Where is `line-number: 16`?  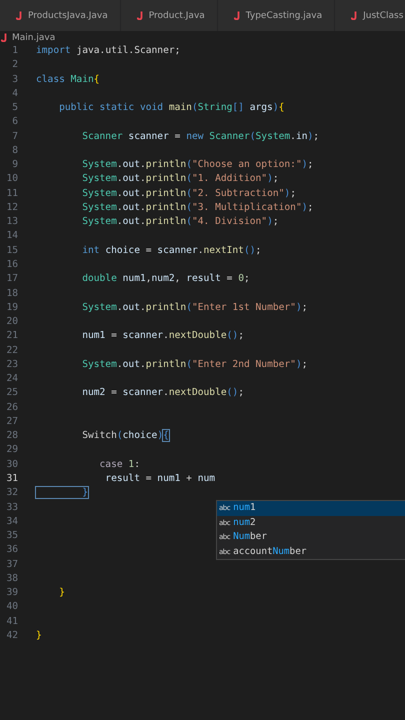
line-number: 16 is located at coordinates (11, 265).